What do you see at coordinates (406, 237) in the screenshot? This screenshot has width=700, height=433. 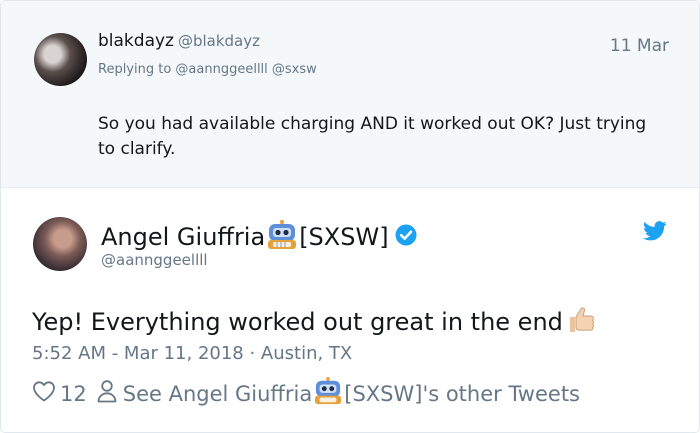 I see `verified-icon` at bounding box center [406, 237].